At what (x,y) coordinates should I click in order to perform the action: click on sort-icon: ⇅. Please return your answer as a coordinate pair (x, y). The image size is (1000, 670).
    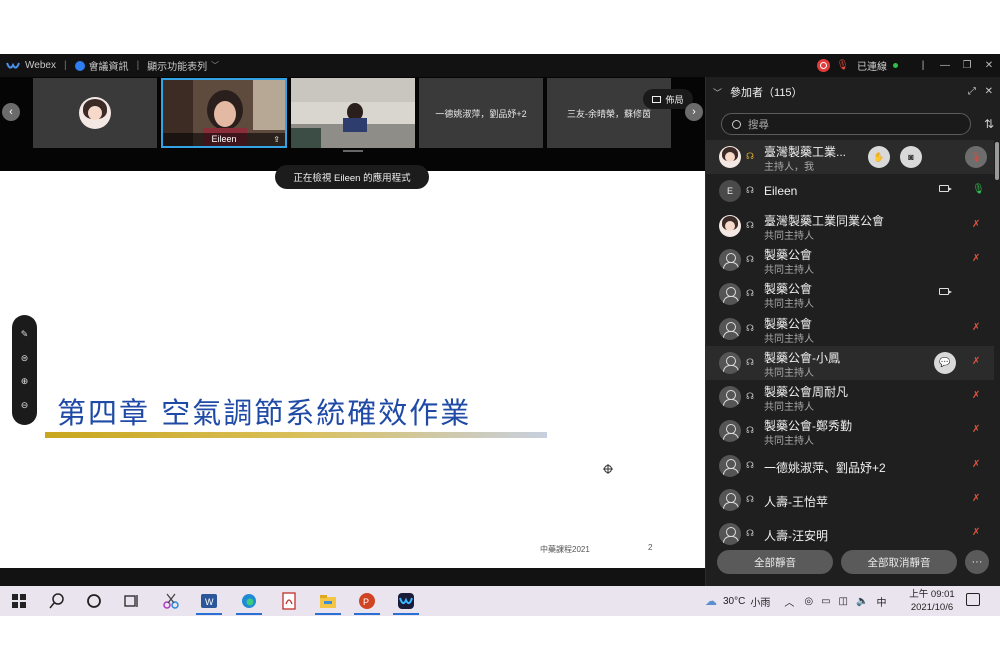
    Looking at the image, I should click on (989, 124).